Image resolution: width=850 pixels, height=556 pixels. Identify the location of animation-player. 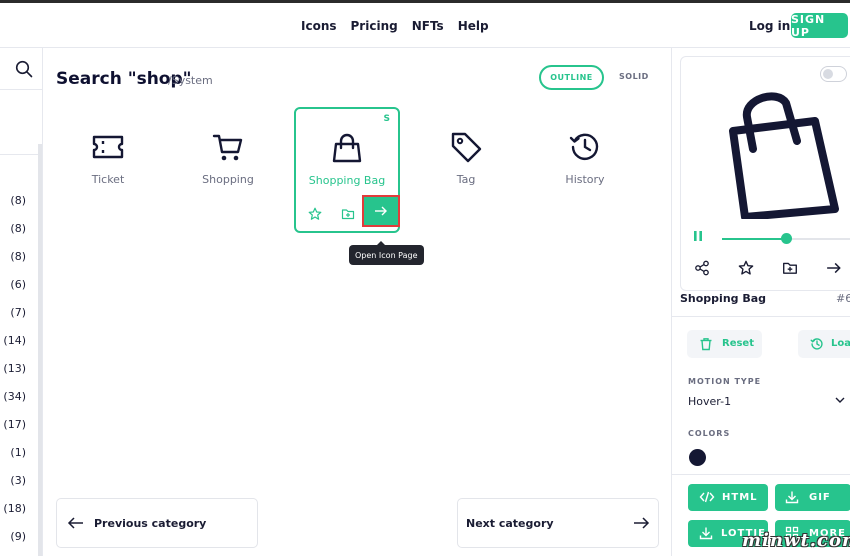
(771, 235).